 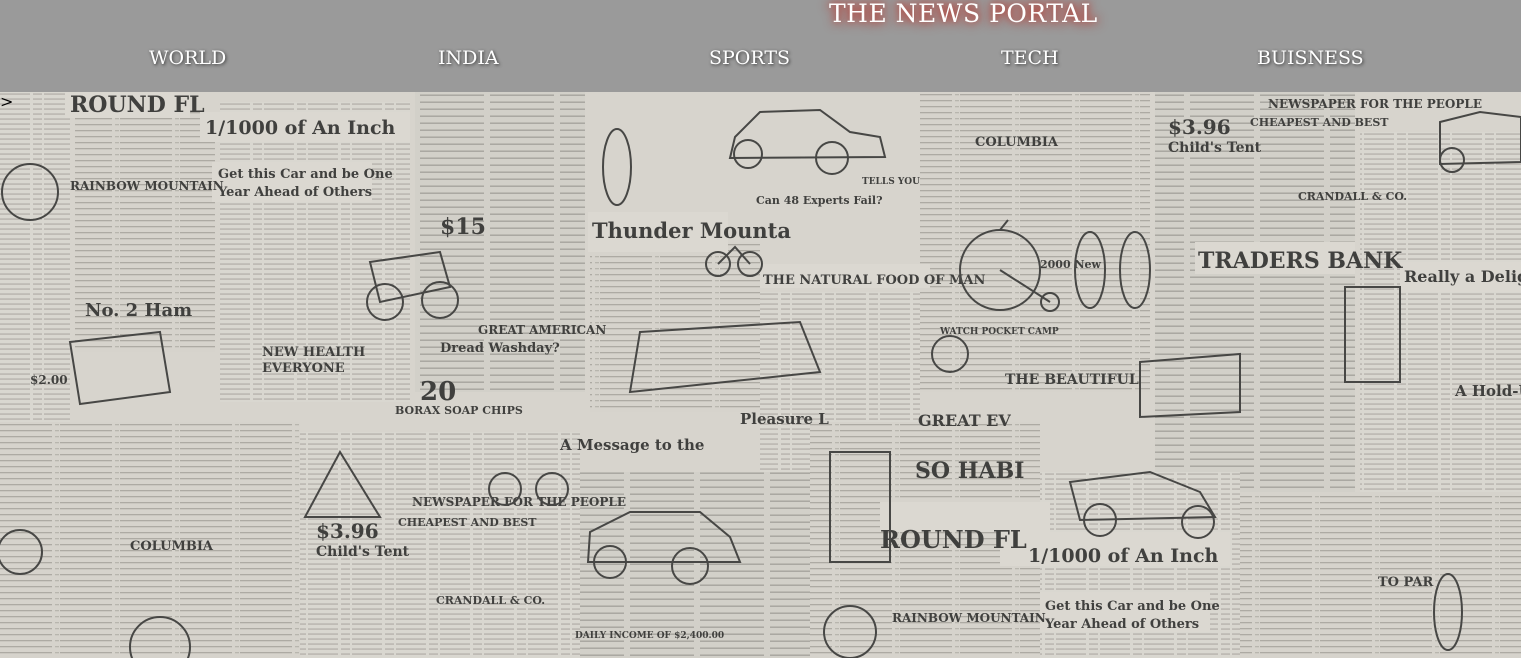 I want to click on nav-item-buisness: BUISNESS, so click(x=1310, y=58).